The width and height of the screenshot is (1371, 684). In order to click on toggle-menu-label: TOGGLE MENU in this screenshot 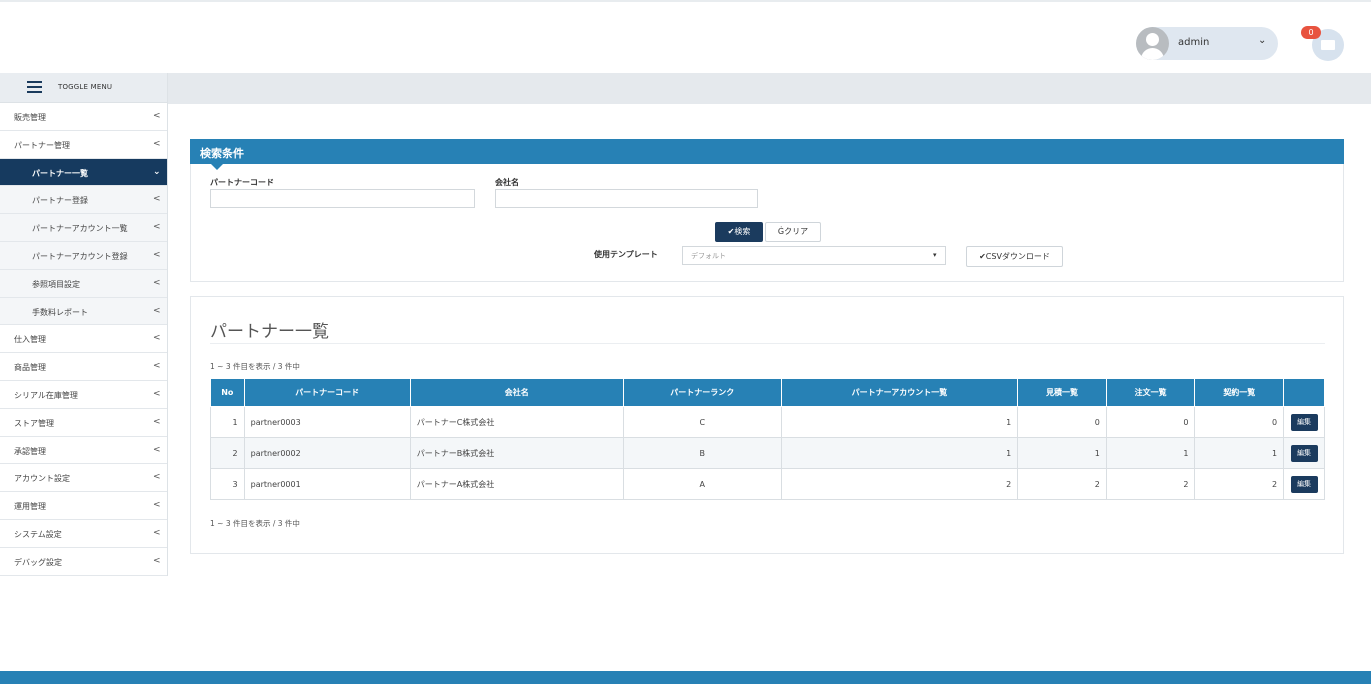, I will do `click(85, 87)`.